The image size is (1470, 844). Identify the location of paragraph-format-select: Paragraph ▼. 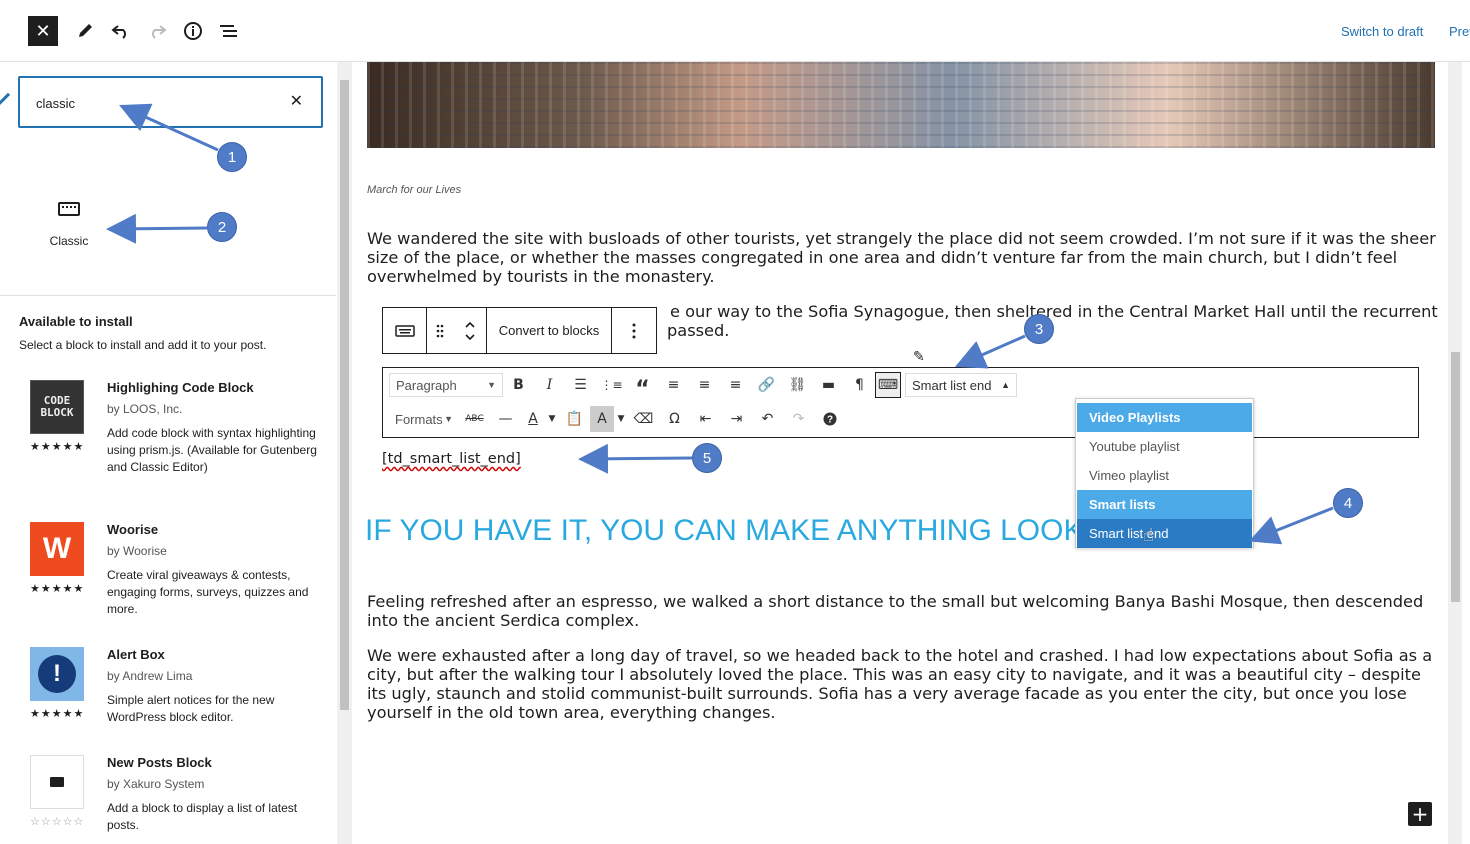
(446, 385).